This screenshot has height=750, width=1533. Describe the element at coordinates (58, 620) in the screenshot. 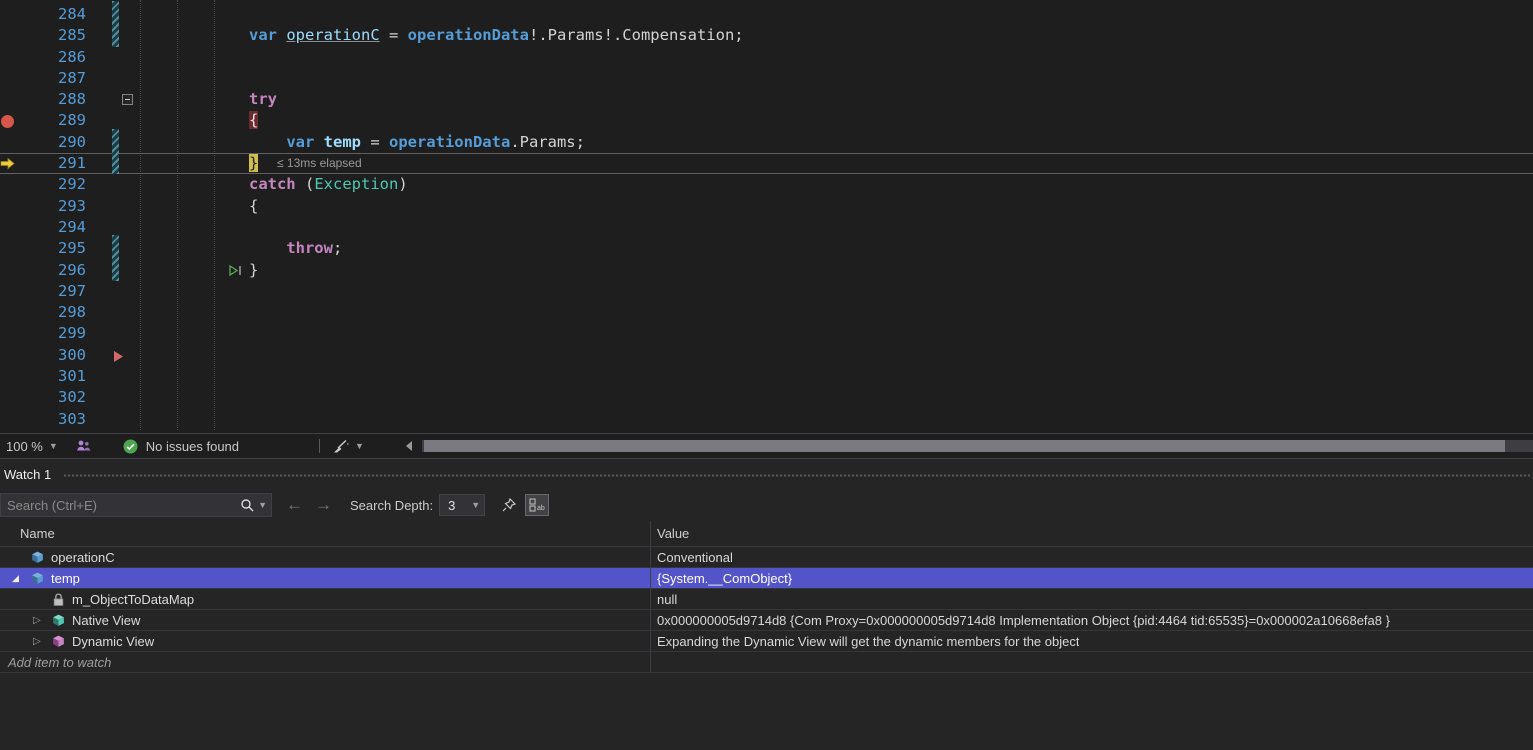

I see `native-view-icon` at that location.